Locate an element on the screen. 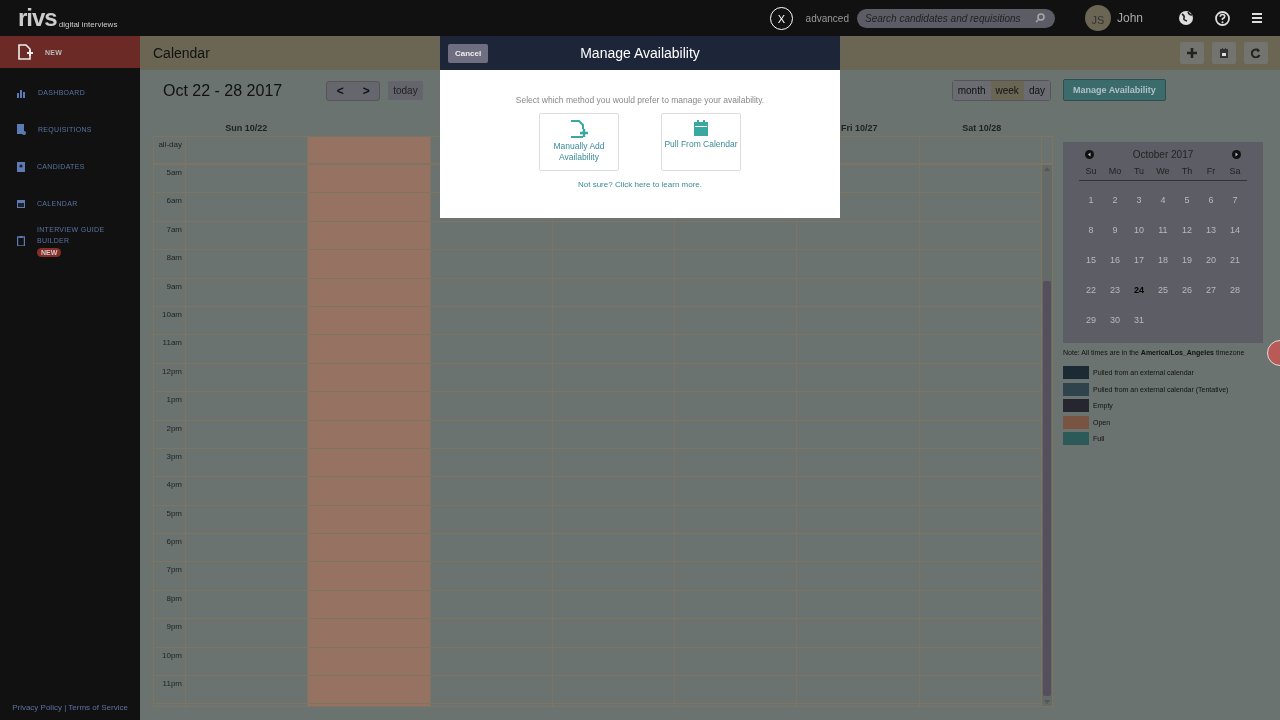 This screenshot has width=1280, height=720. date-cell: 17 is located at coordinates (1138, 260).